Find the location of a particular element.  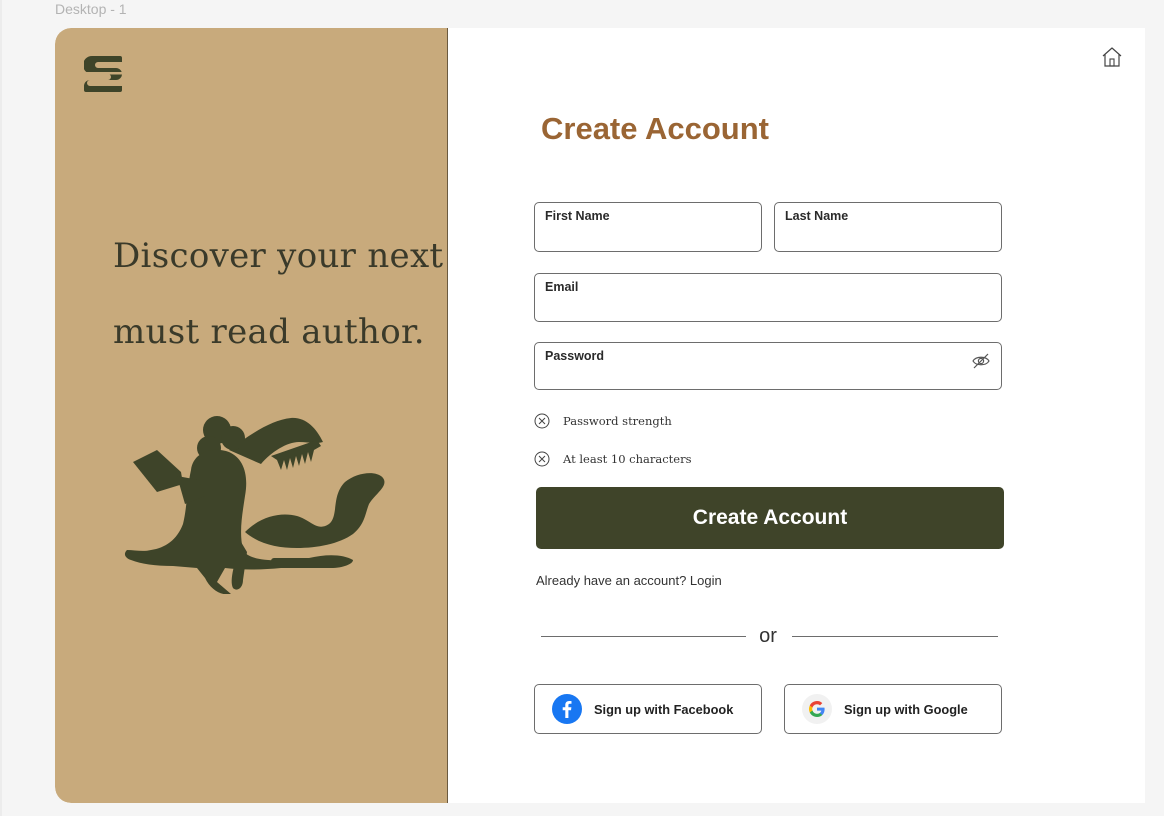

login-link: Already have an account? Login is located at coordinates (629, 580).